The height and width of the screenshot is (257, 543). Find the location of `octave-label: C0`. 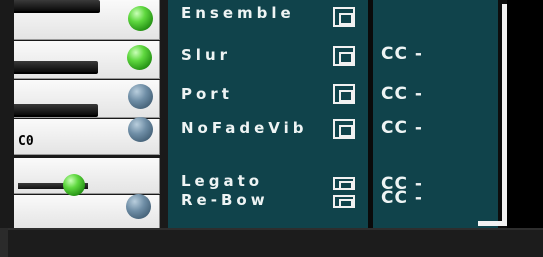

octave-label: C0 is located at coordinates (26, 141).